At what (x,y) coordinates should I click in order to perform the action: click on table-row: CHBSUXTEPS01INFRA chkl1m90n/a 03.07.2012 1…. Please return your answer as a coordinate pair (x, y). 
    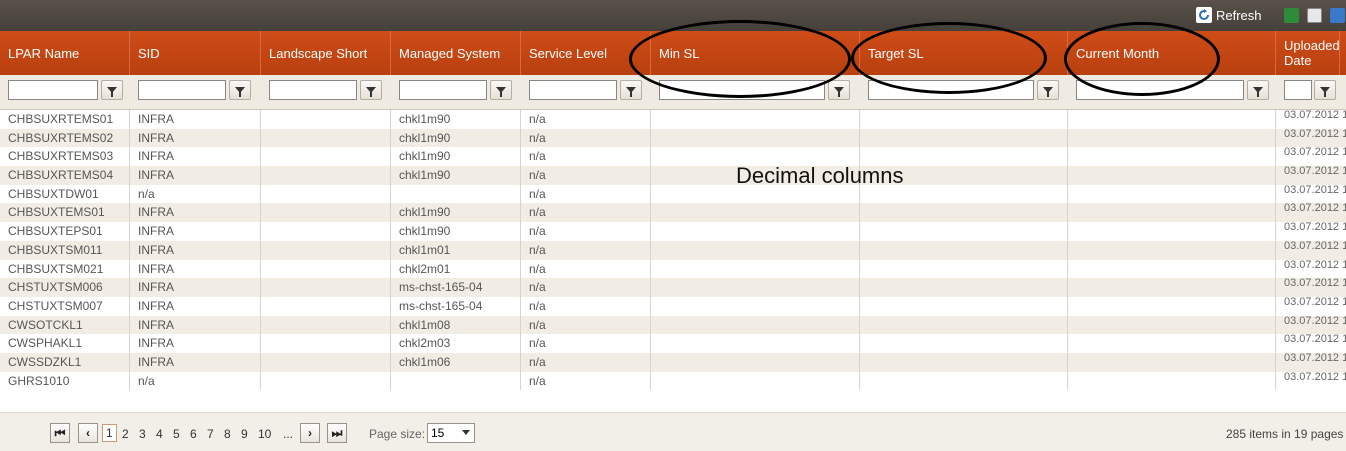
    Looking at the image, I should click on (673, 231).